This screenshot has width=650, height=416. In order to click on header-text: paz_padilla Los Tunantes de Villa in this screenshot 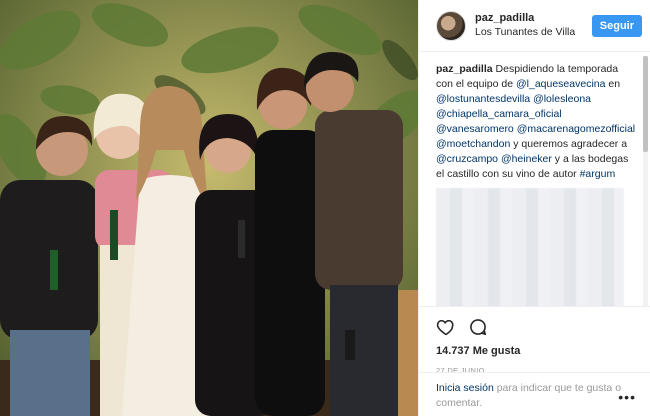, I will do `click(533, 25)`.